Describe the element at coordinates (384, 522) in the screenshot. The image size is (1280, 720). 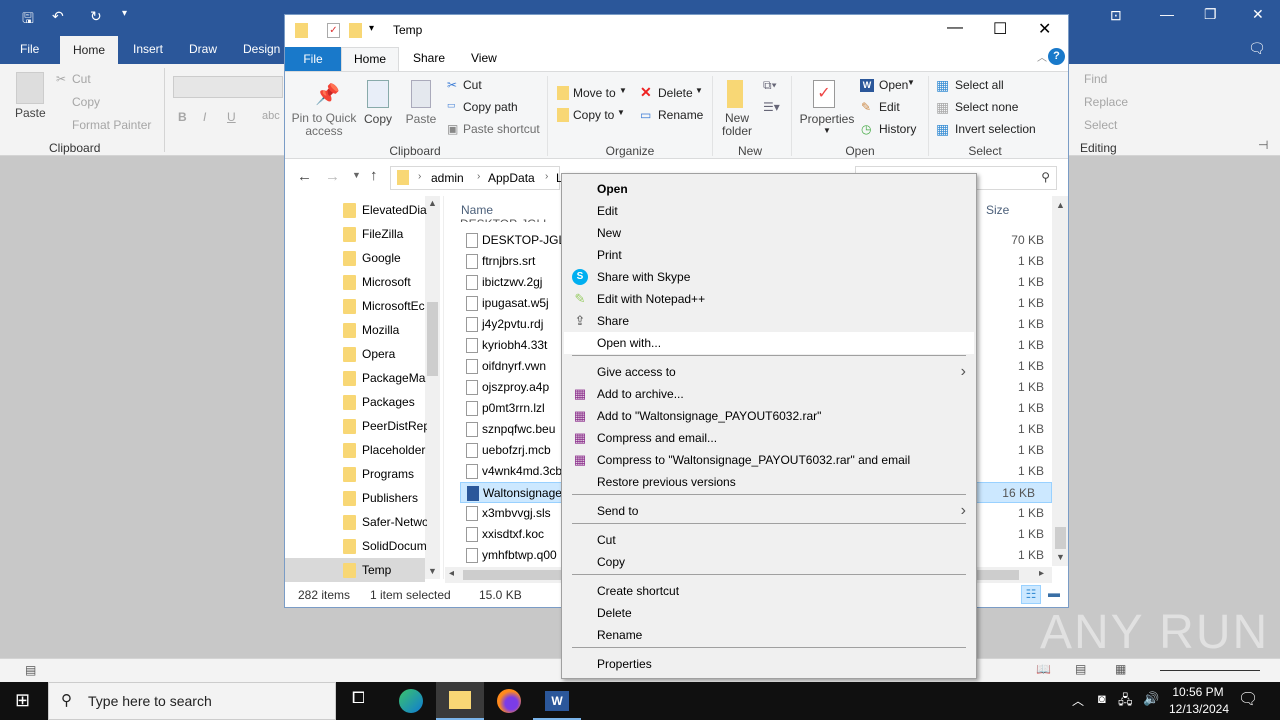
I see `nav-item: Safer-Netwo` at that location.